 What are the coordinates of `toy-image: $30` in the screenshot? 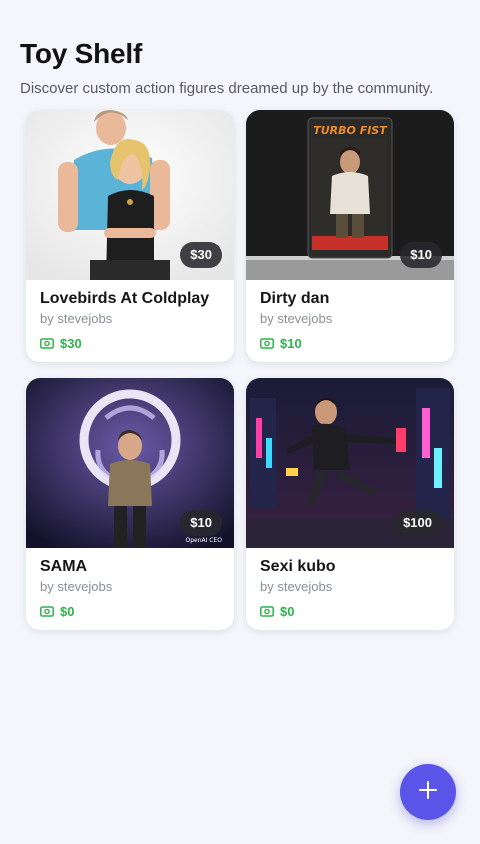 It's located at (130, 195).